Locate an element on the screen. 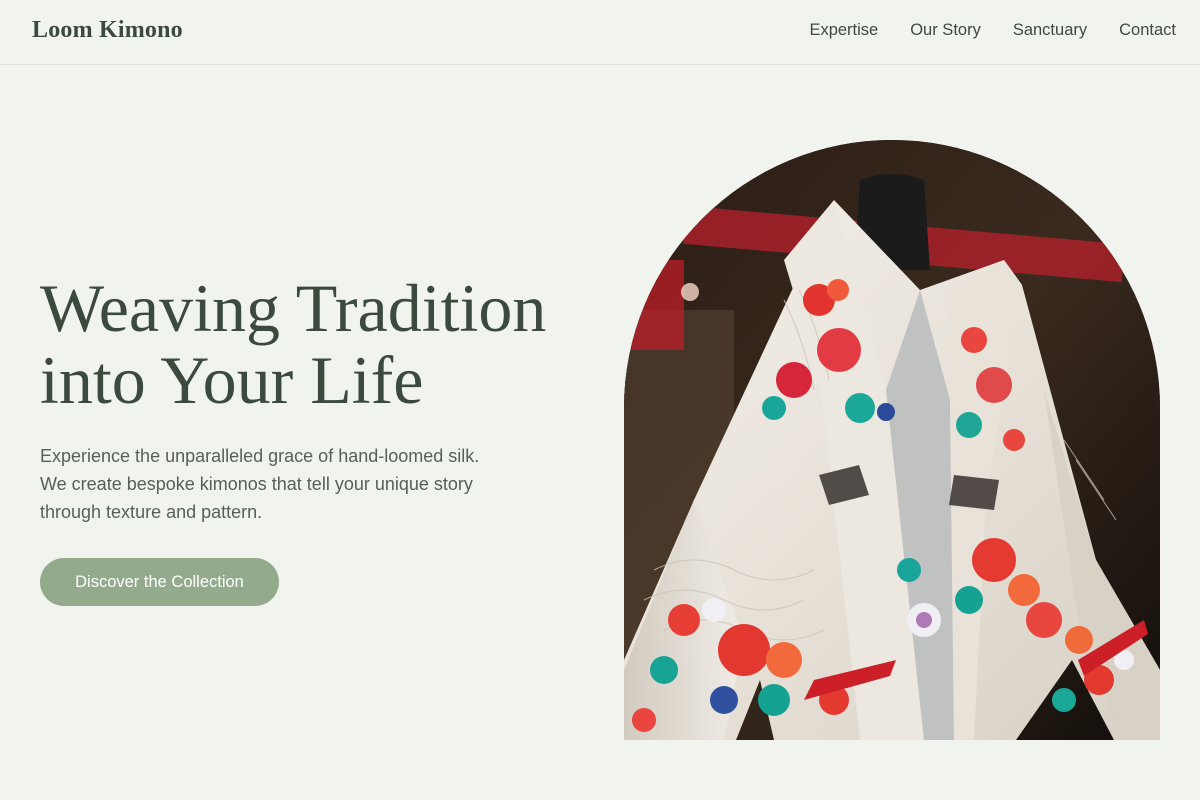  nav-link-our-story: Our Story is located at coordinates (945, 30).